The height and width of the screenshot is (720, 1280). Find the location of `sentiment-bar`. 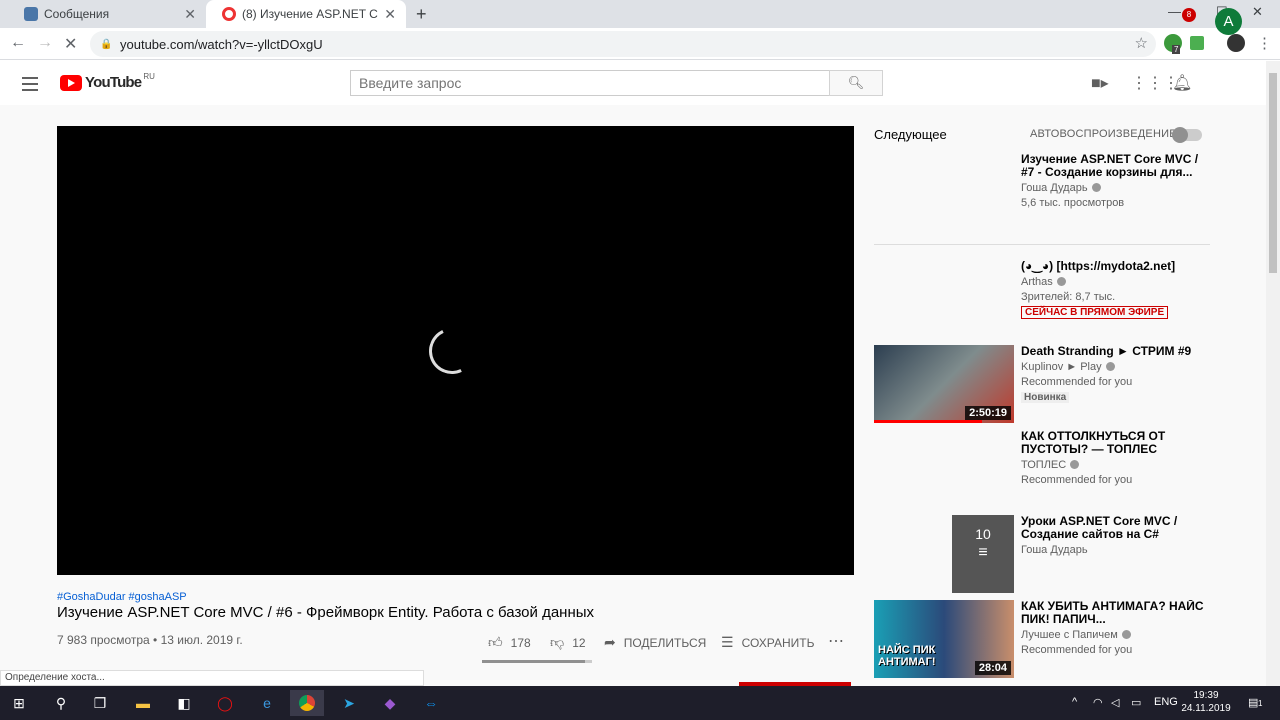

sentiment-bar is located at coordinates (537, 661).